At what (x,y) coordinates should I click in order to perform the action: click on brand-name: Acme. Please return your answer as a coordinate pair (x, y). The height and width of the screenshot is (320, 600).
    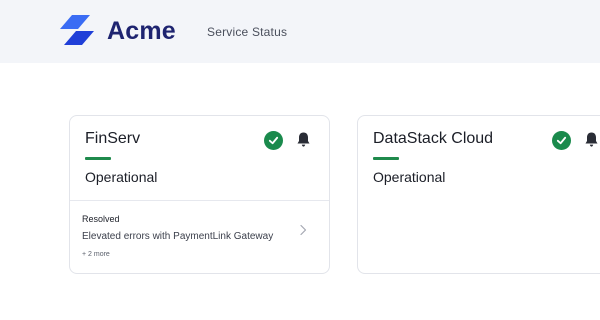
    Looking at the image, I should click on (141, 30).